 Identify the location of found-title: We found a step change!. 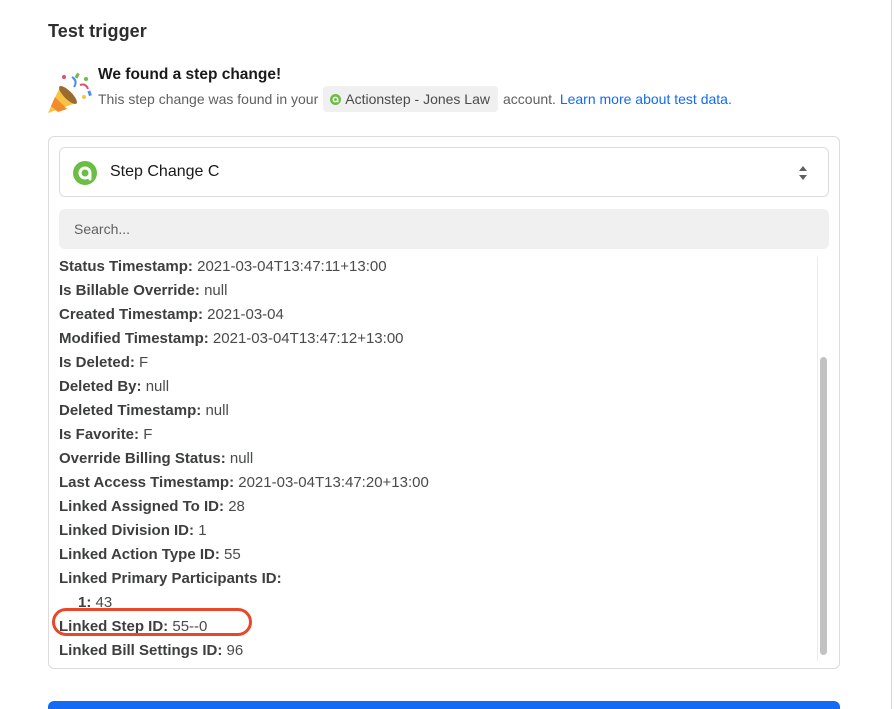
(190, 74).